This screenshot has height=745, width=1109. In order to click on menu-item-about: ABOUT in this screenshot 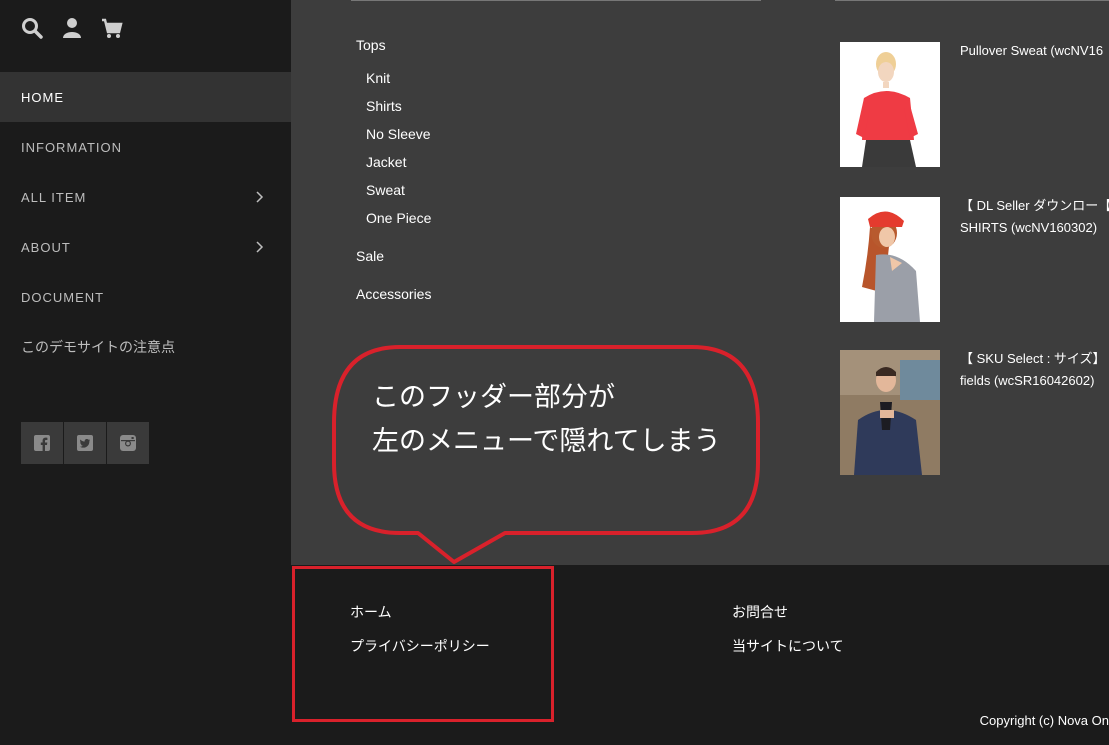, I will do `click(145, 247)`.